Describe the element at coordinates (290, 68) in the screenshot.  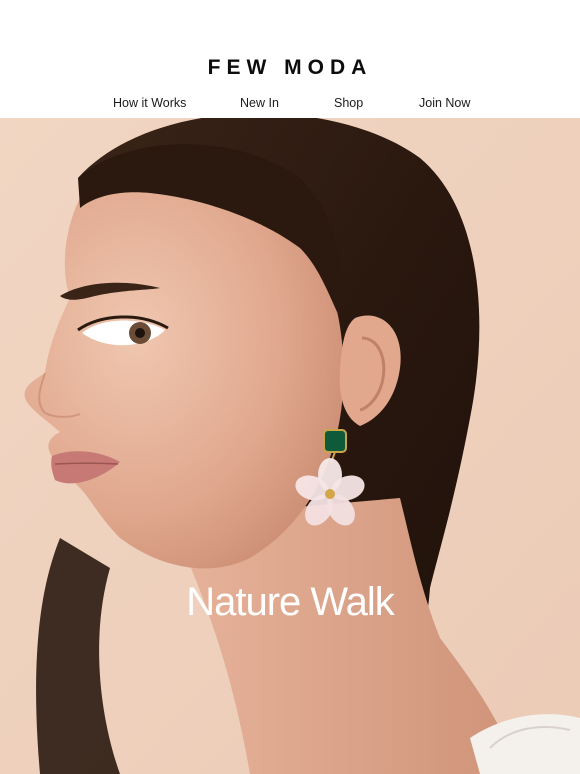
I see `brand-logo: FEW MODA` at that location.